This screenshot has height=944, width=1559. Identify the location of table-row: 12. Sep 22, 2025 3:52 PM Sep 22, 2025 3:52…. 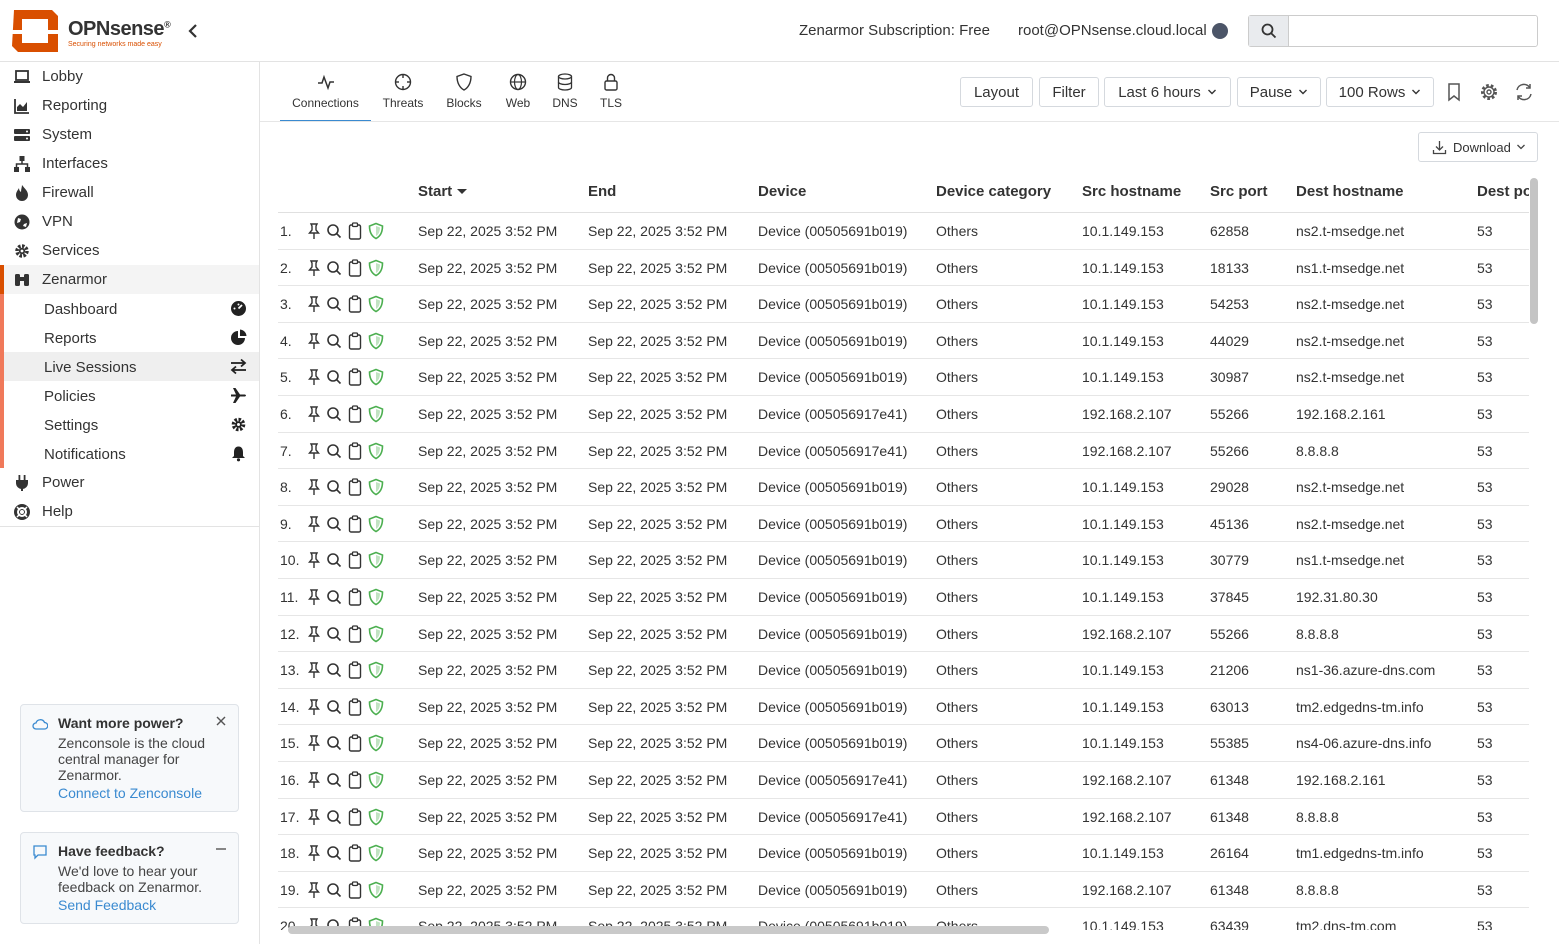
(903, 634).